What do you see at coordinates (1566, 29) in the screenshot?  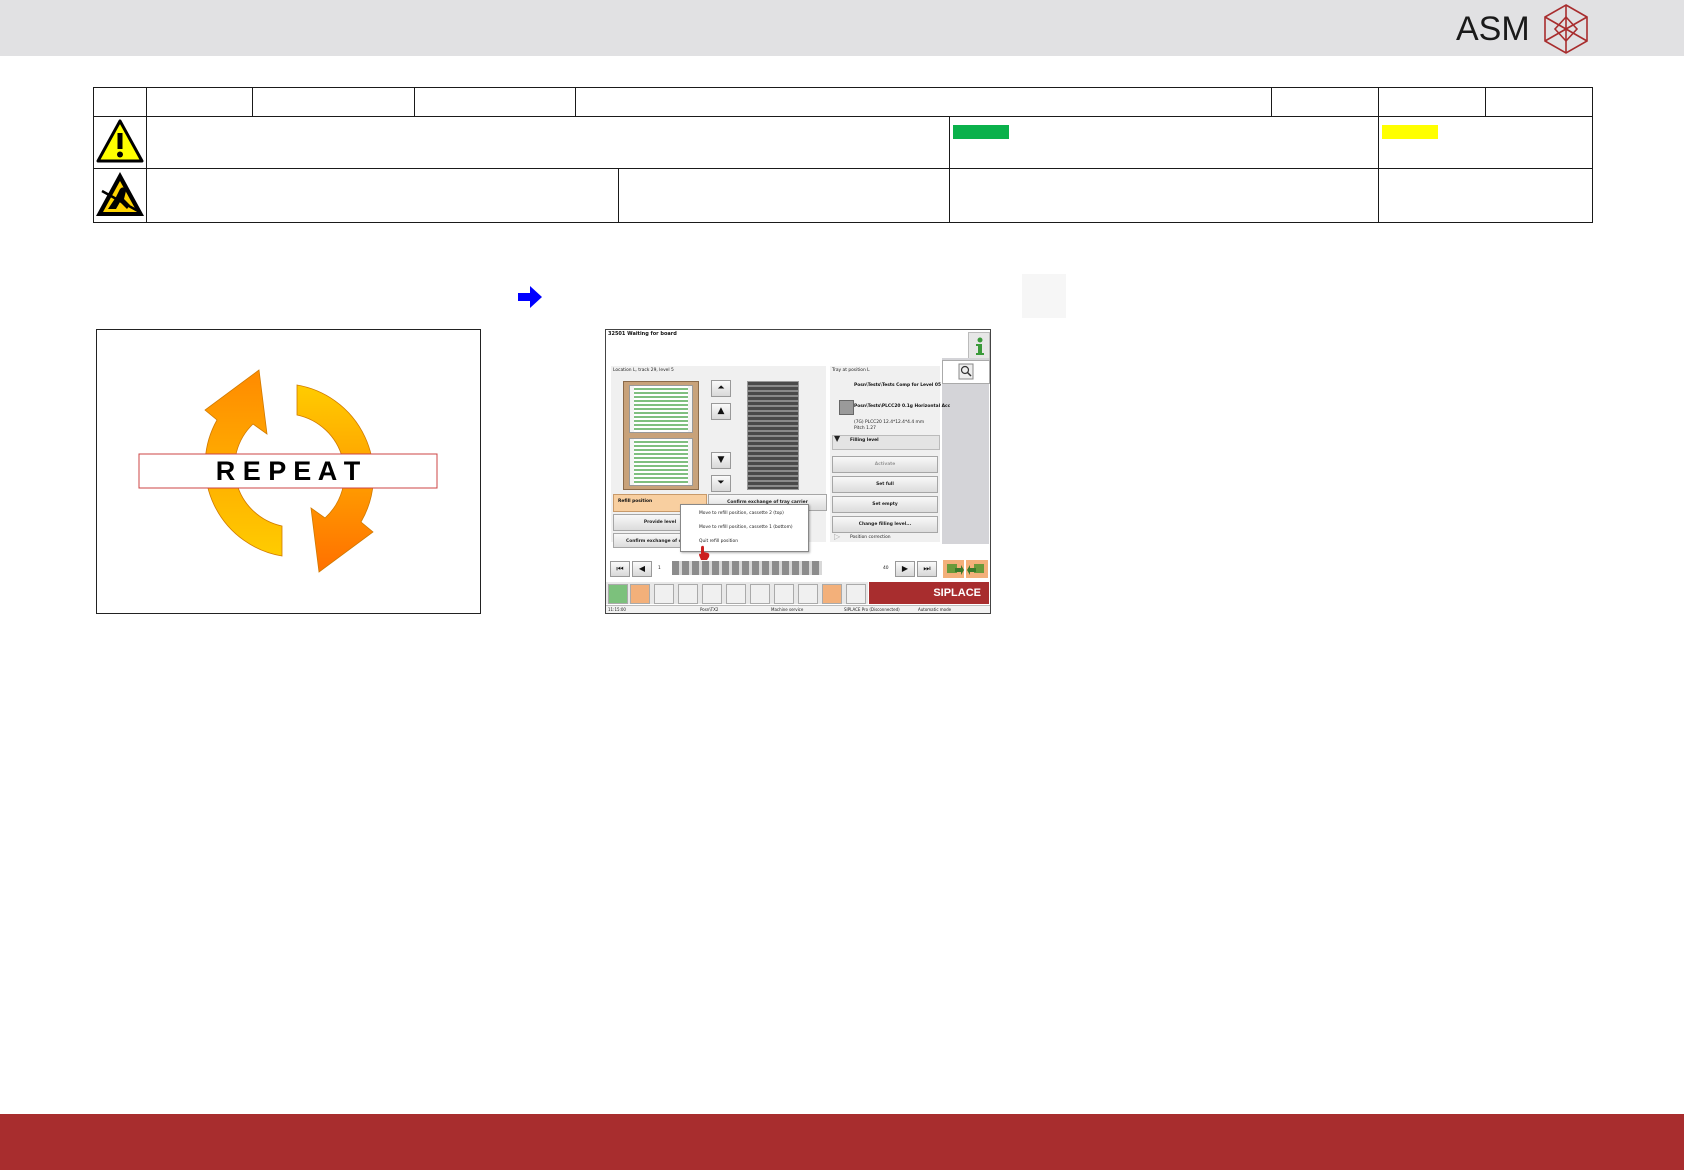 I see `asm-logo-icon` at bounding box center [1566, 29].